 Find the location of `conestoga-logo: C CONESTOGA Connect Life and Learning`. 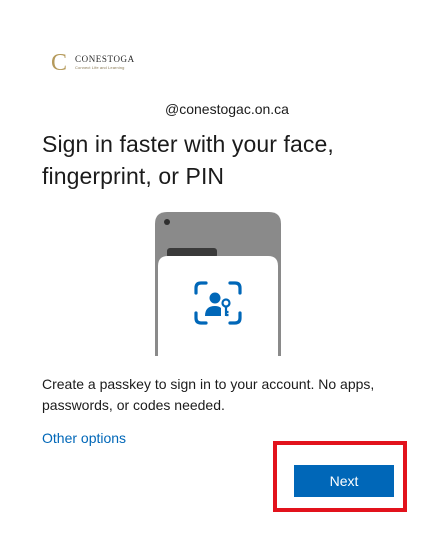

conestoga-logo: C CONESTOGA Connect Life and Learning is located at coordinates (103, 62).